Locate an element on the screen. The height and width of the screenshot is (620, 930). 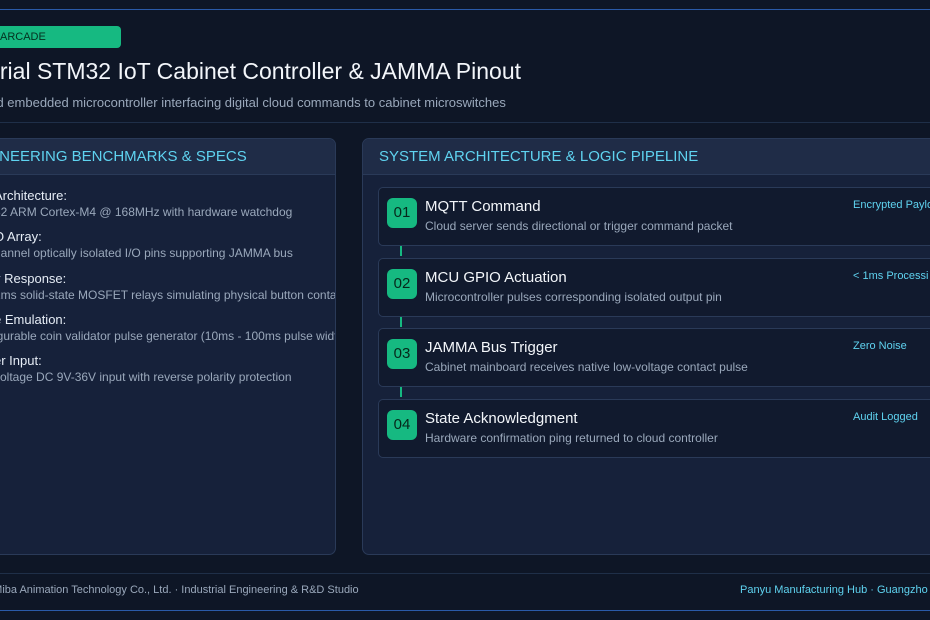
step-number-badge: 01 is located at coordinates (402, 213).